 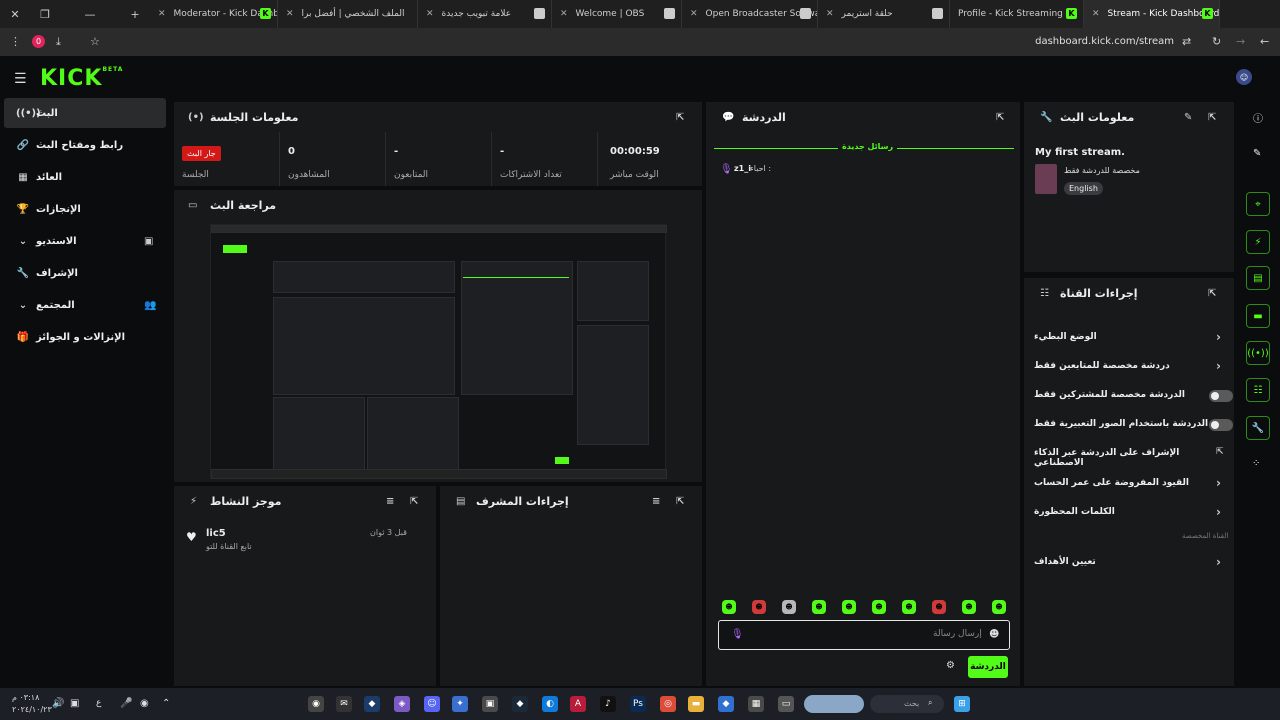 I want to click on quick-action-button: ▬, so click(x=1258, y=316).